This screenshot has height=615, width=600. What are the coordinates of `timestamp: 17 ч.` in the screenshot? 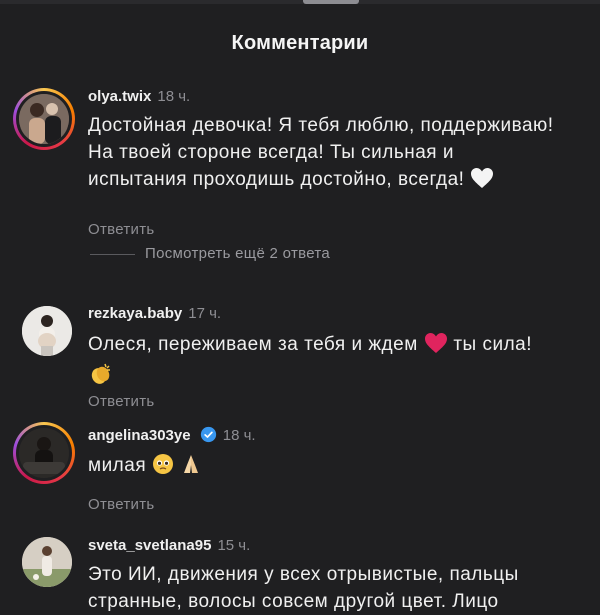 It's located at (205, 313).